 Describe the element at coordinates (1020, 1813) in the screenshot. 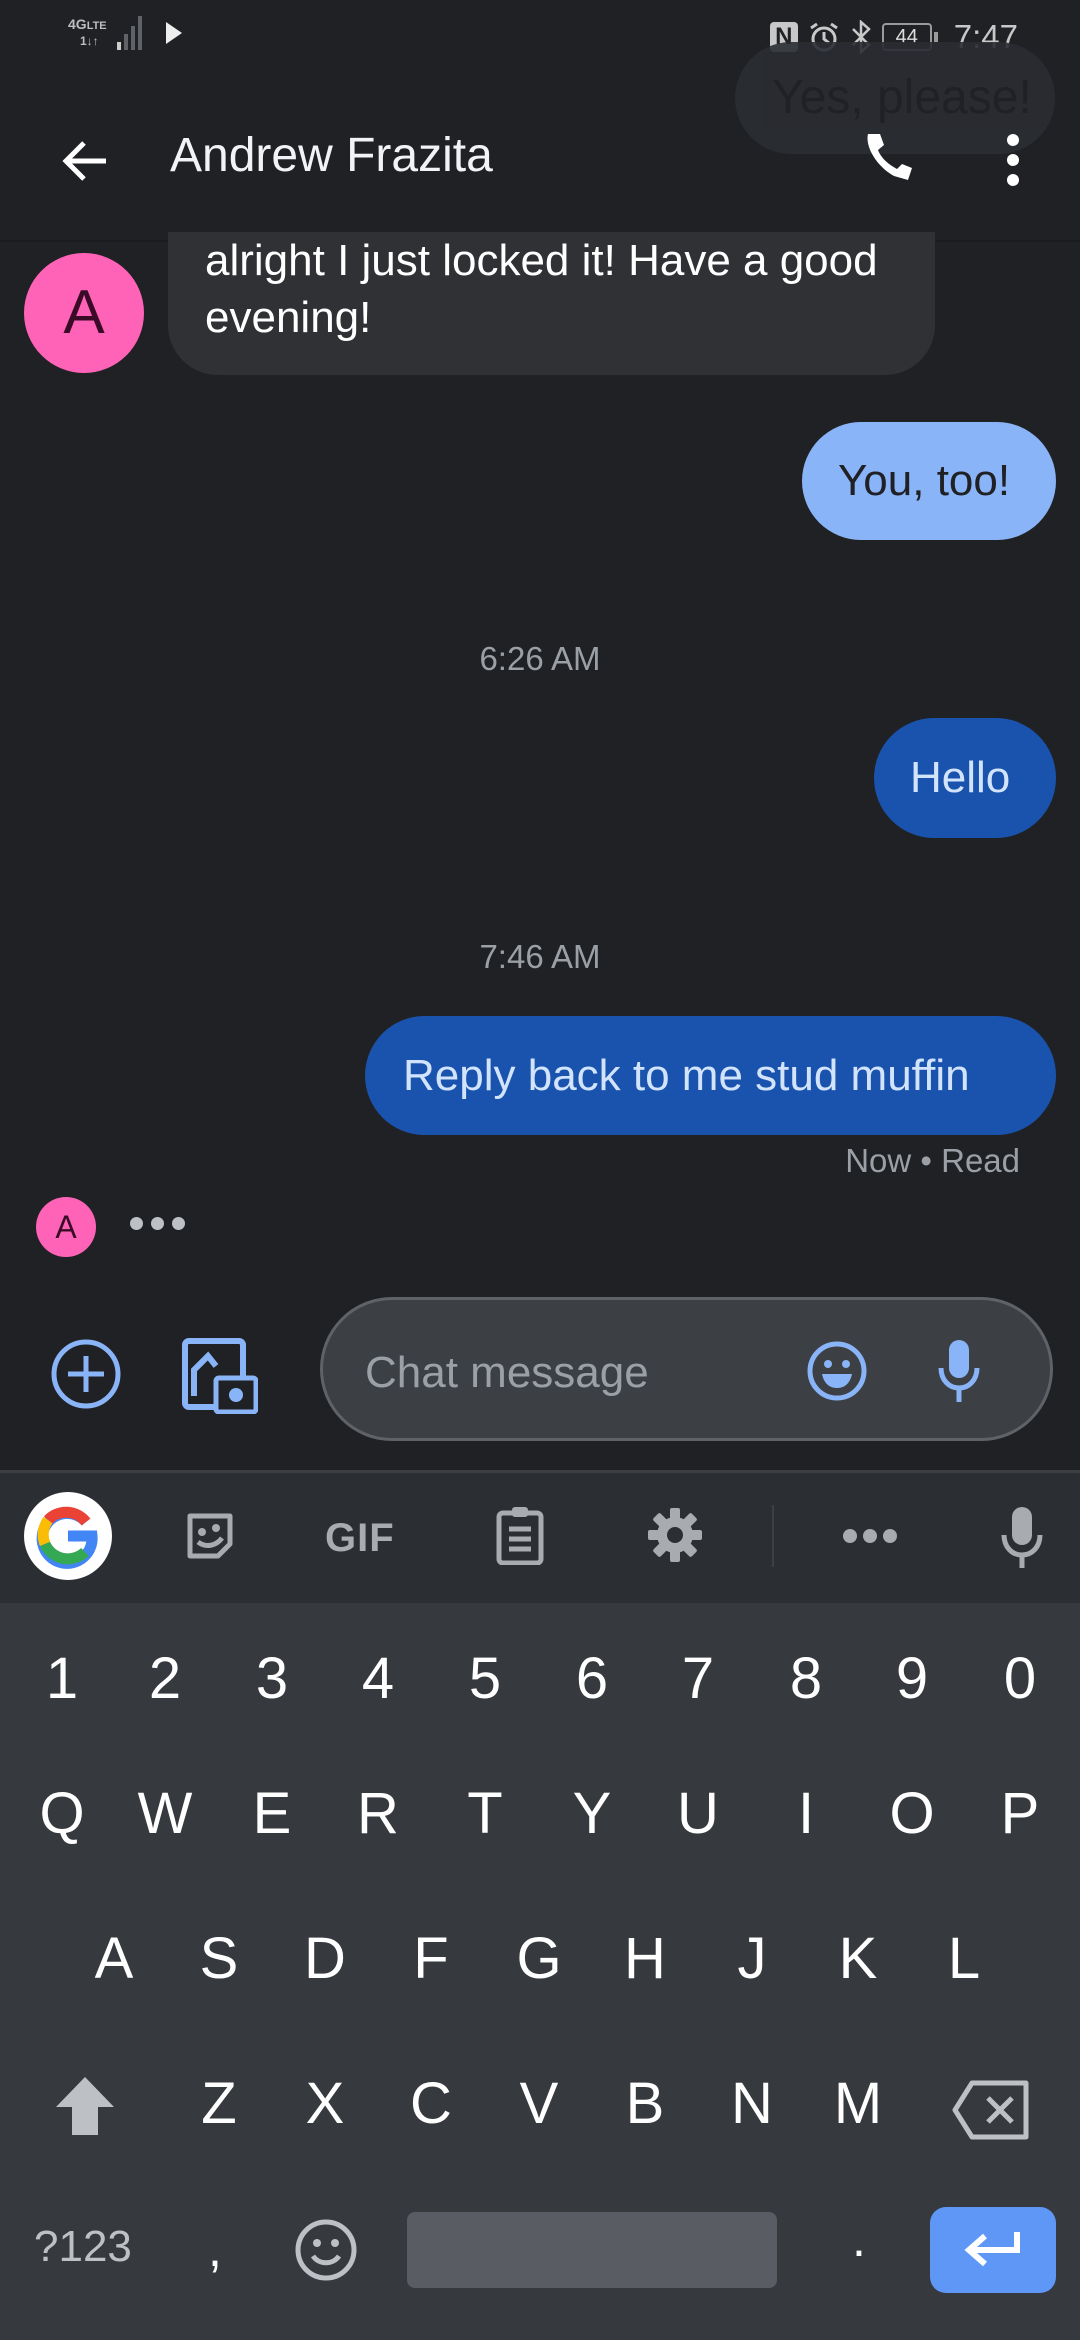

I see `key-p: P` at that location.